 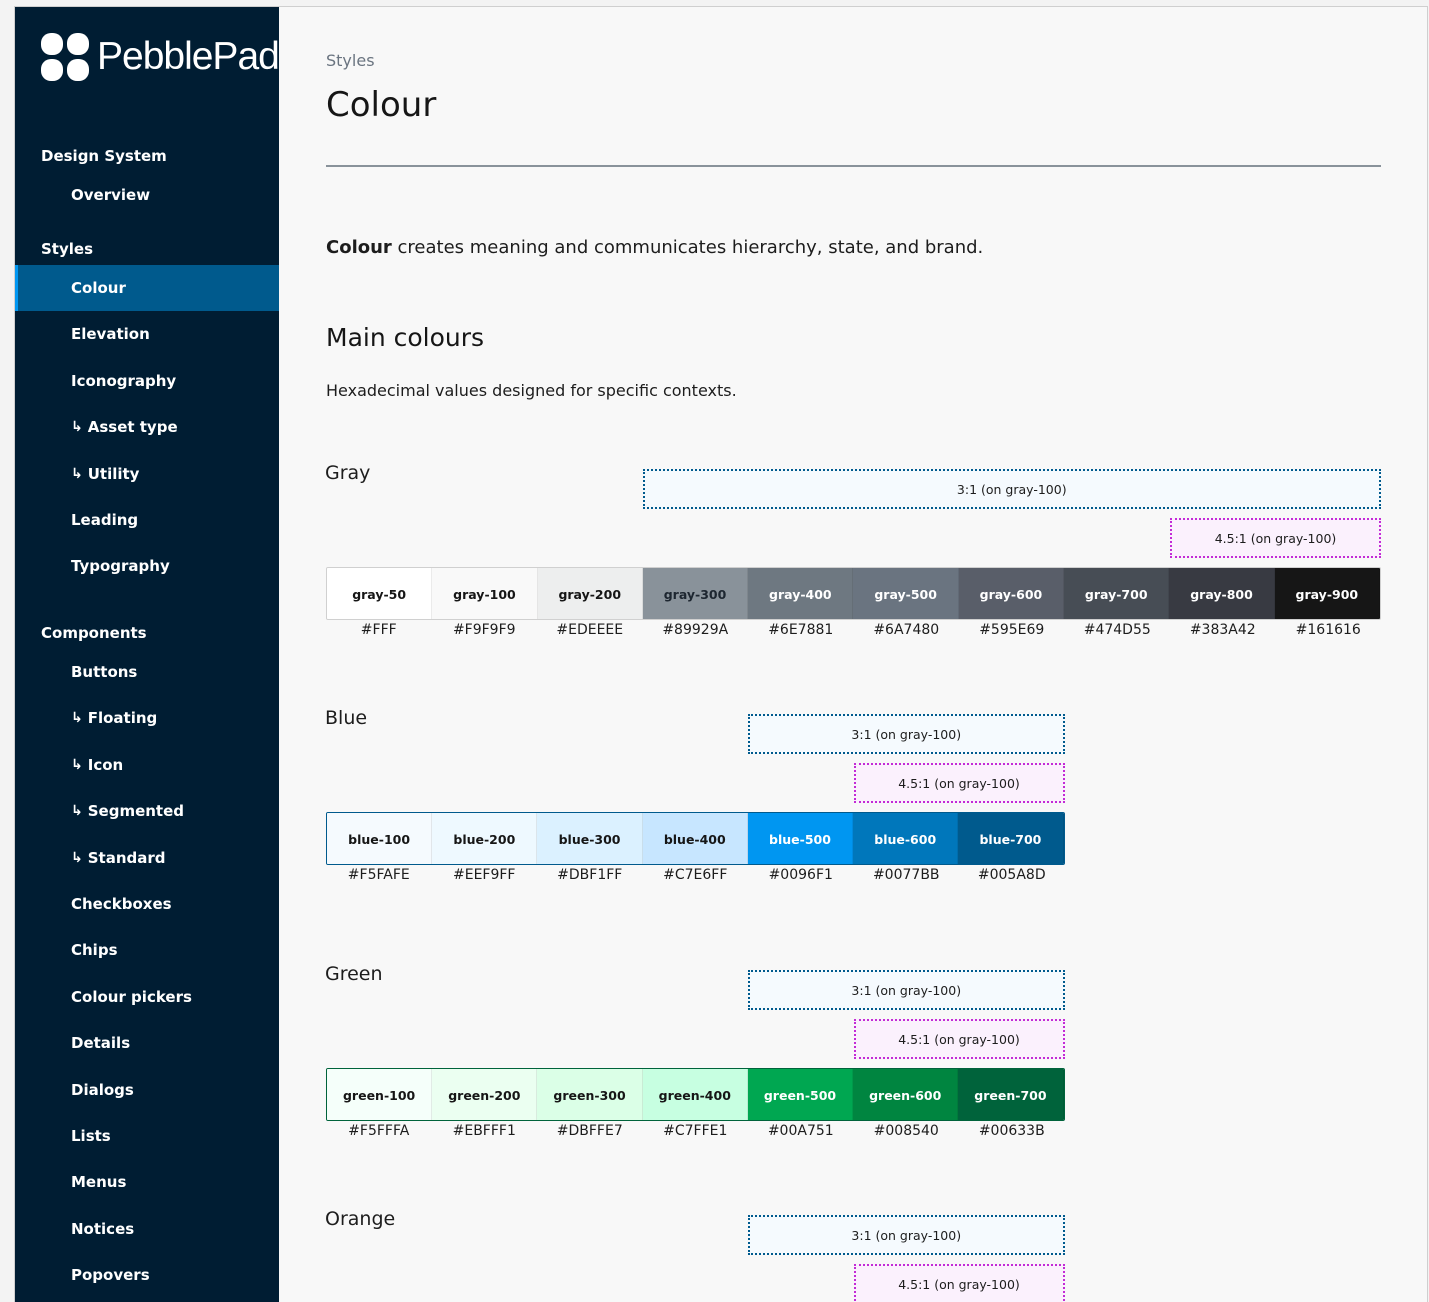 I want to click on swatch-gray-800: gray-800, so click(x=1222, y=593).